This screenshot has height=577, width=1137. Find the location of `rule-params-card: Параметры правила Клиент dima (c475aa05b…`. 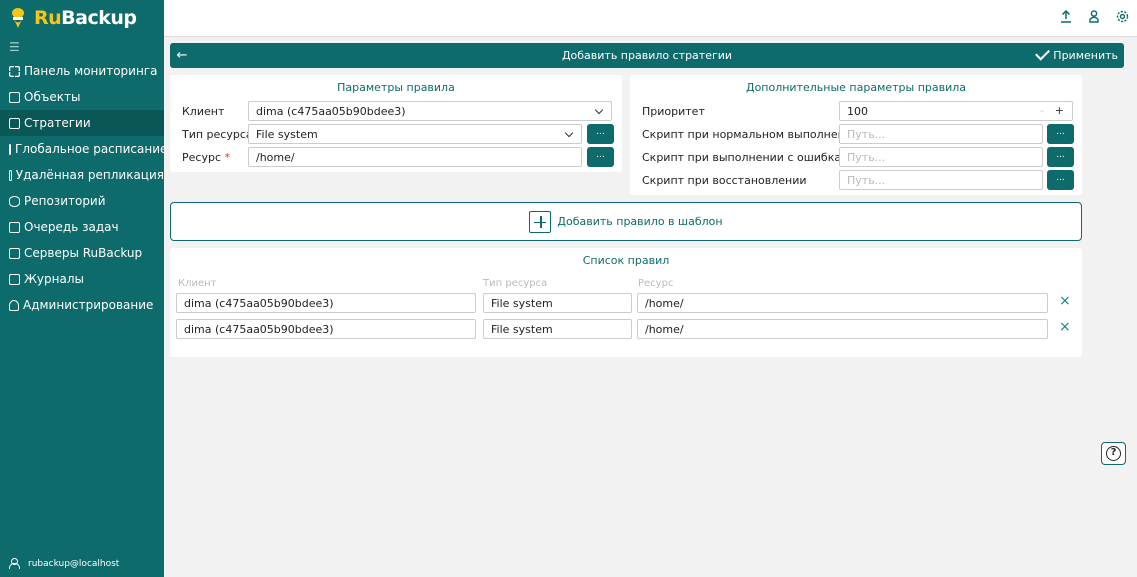

rule-params-card: Параметры правила Клиент dima (c475aa05b… is located at coordinates (396, 123).